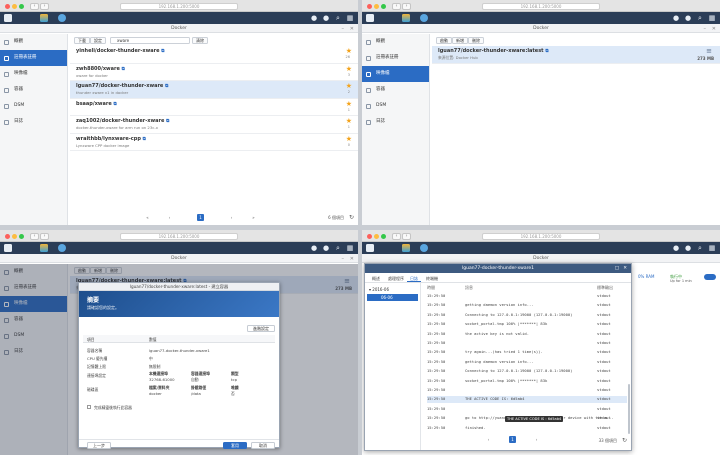 The height and width of the screenshot is (455, 720). I want to click on delete-button: 刪除, so click(476, 40).